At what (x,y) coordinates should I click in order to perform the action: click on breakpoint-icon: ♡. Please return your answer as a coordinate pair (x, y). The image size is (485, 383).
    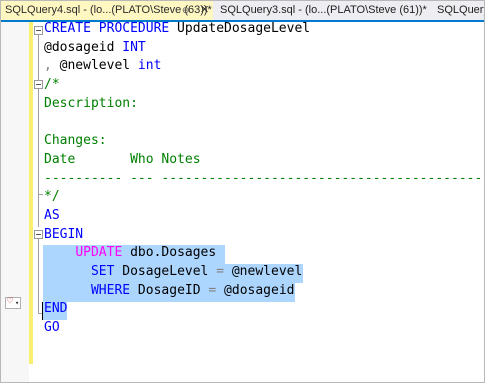
    Looking at the image, I should click on (10, 301).